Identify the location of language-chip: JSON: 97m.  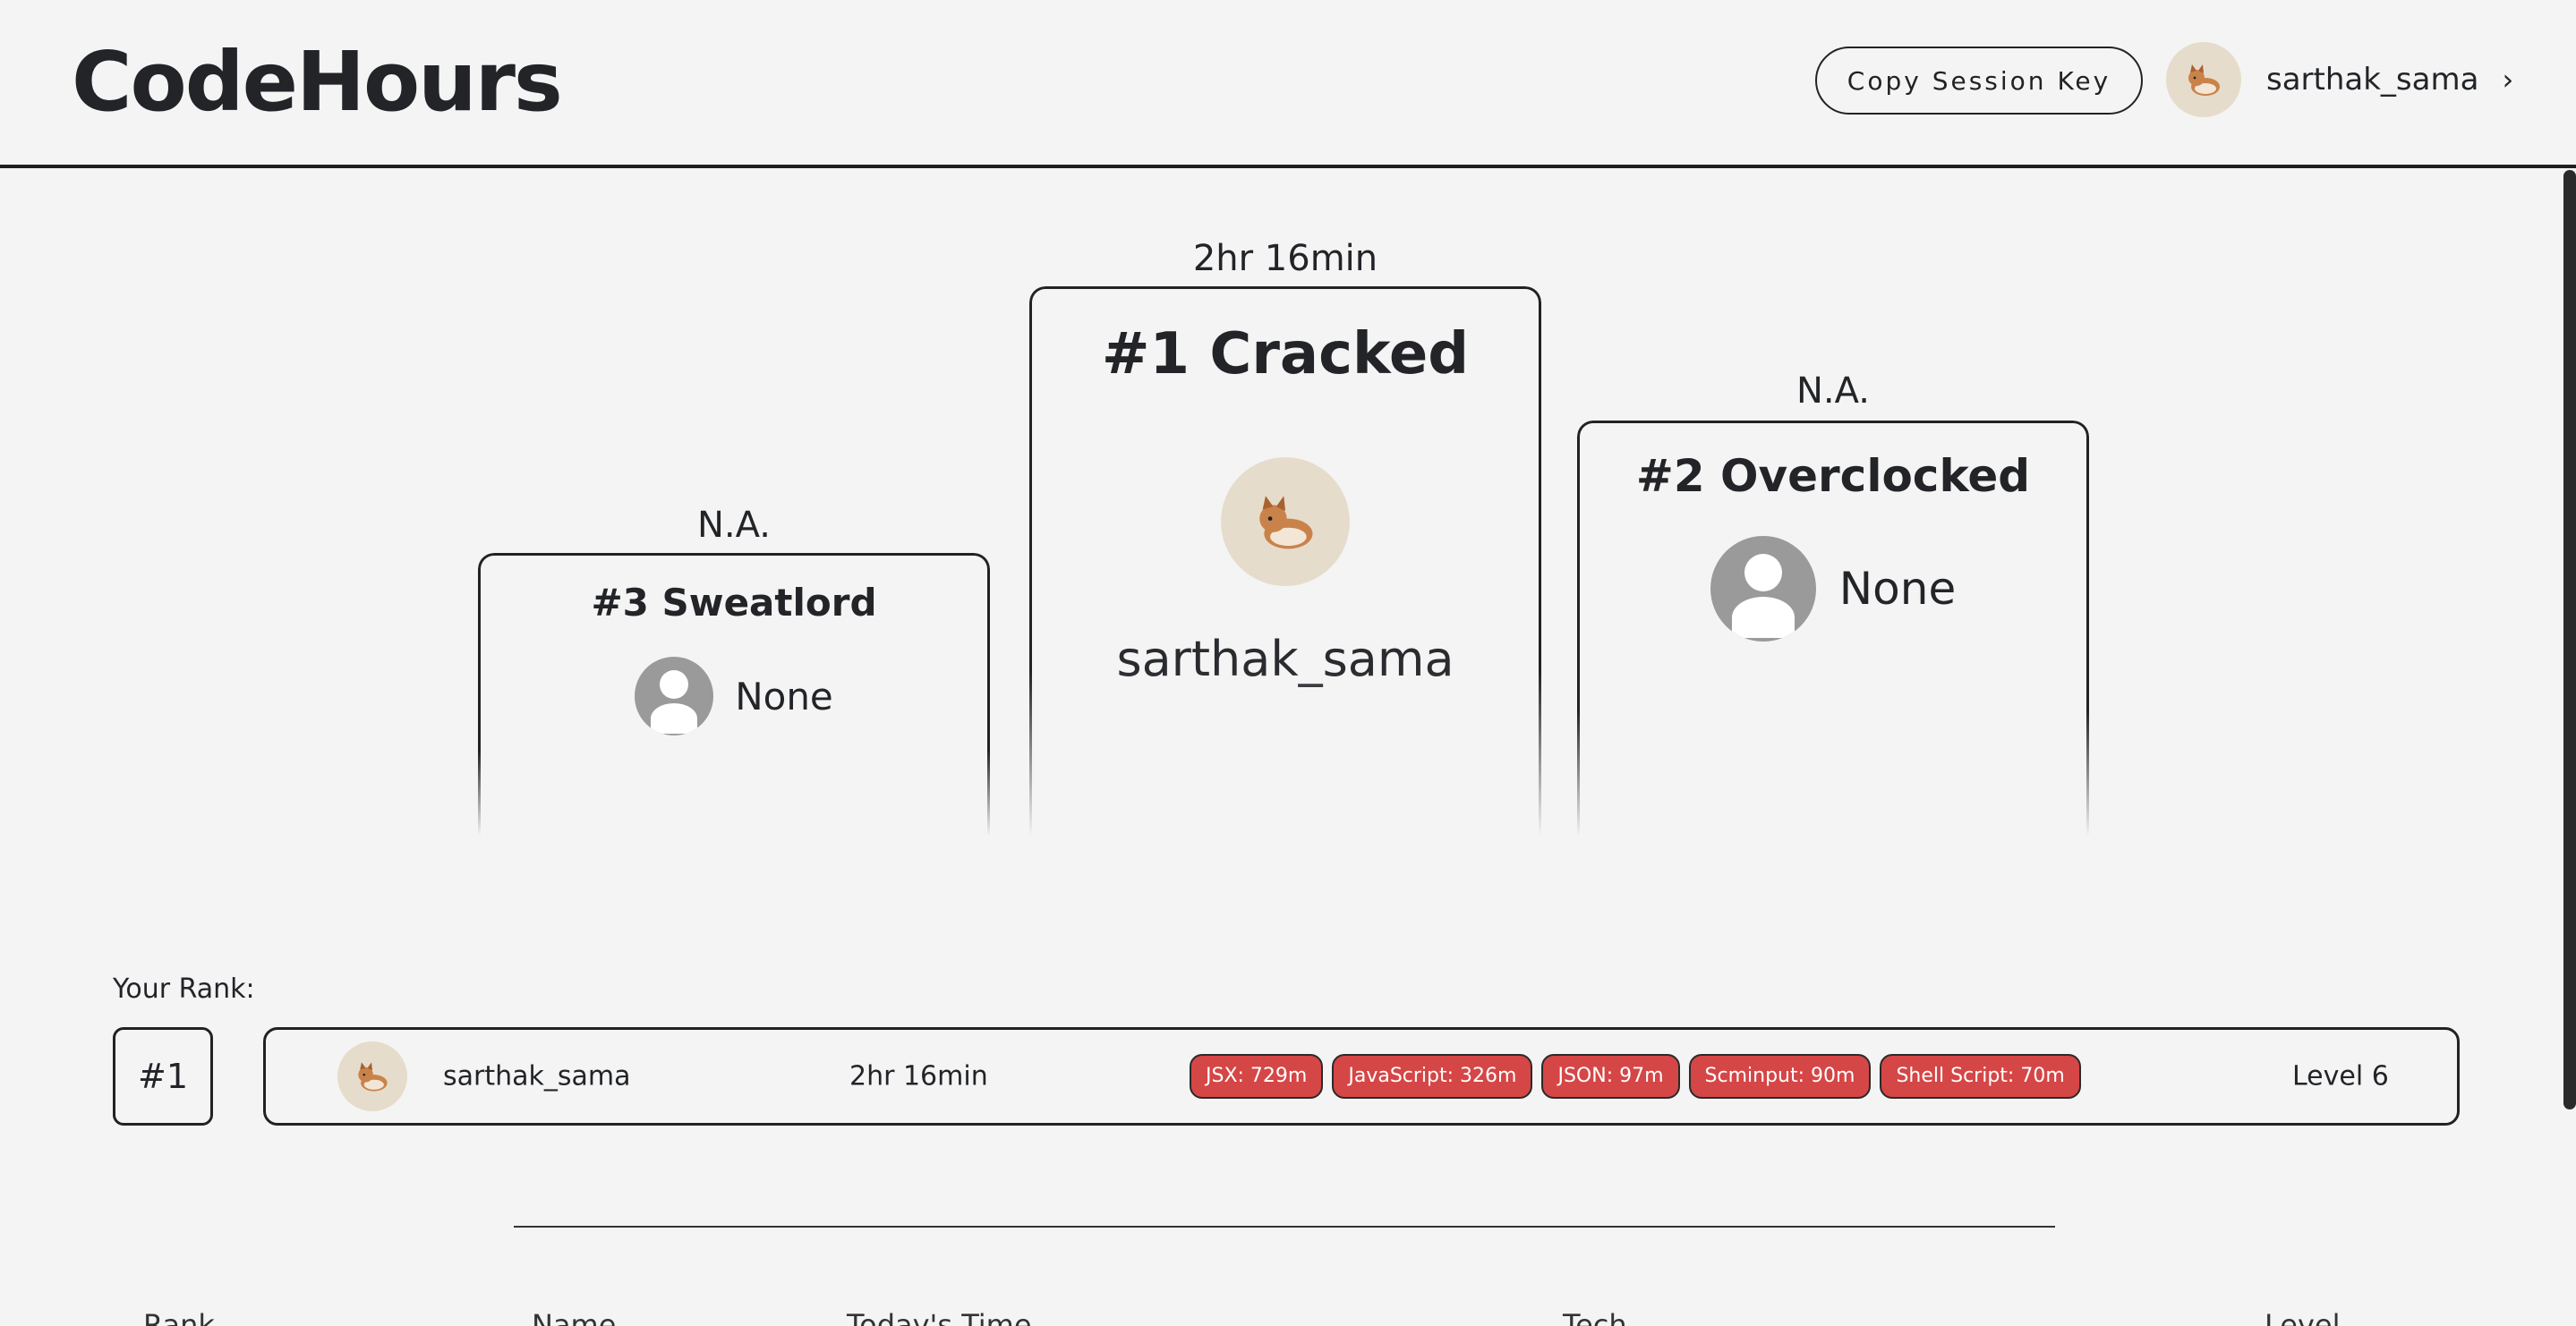
(1610, 1076).